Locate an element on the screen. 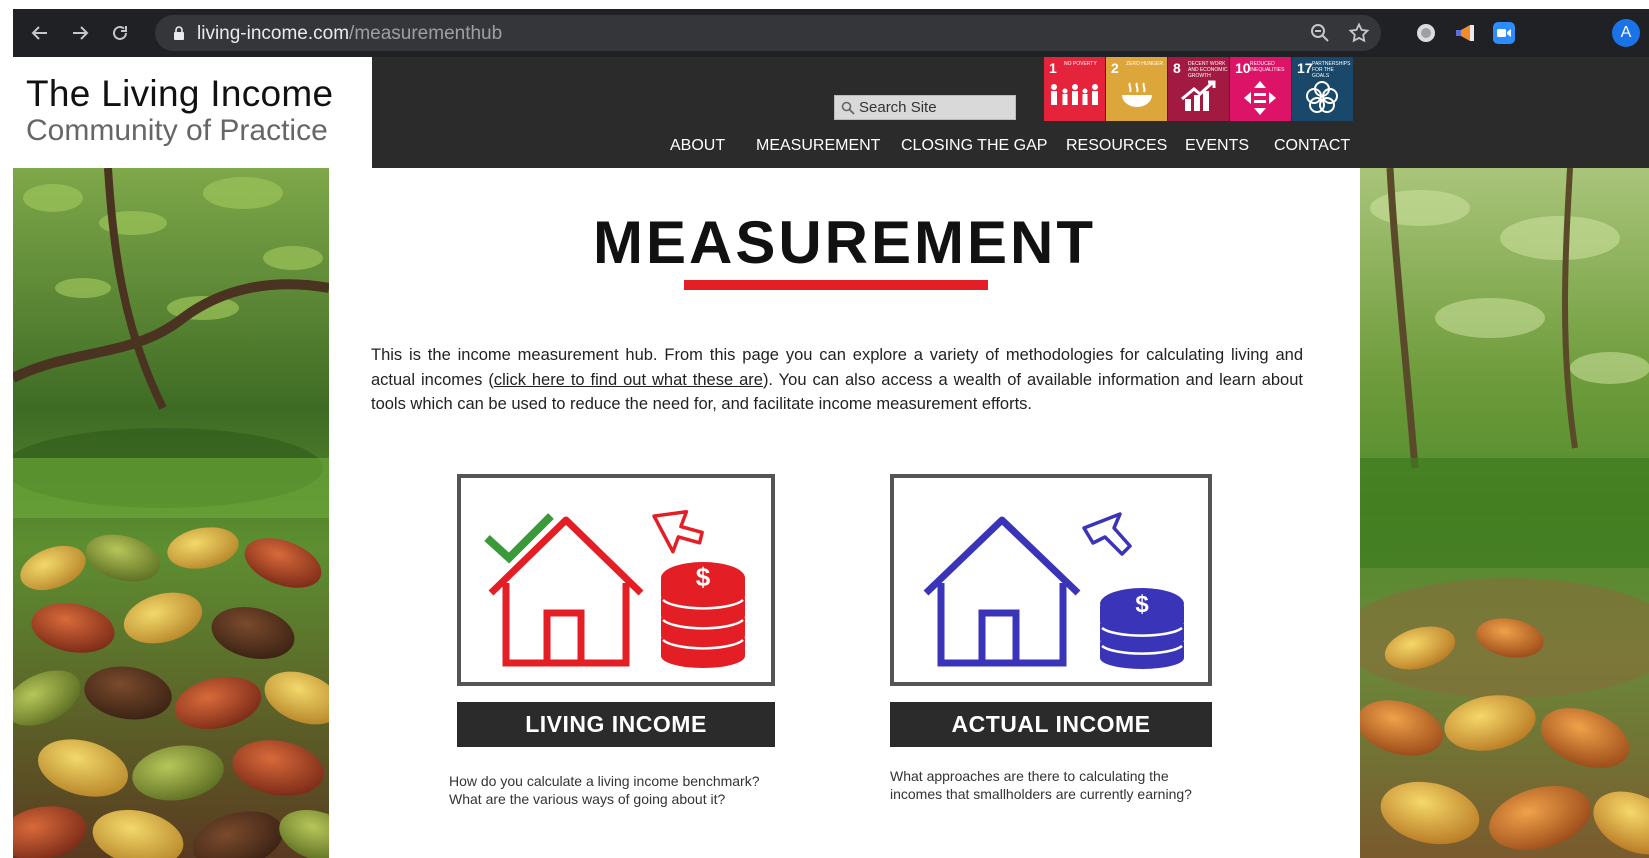  family-icon is located at coordinates (1074, 94).